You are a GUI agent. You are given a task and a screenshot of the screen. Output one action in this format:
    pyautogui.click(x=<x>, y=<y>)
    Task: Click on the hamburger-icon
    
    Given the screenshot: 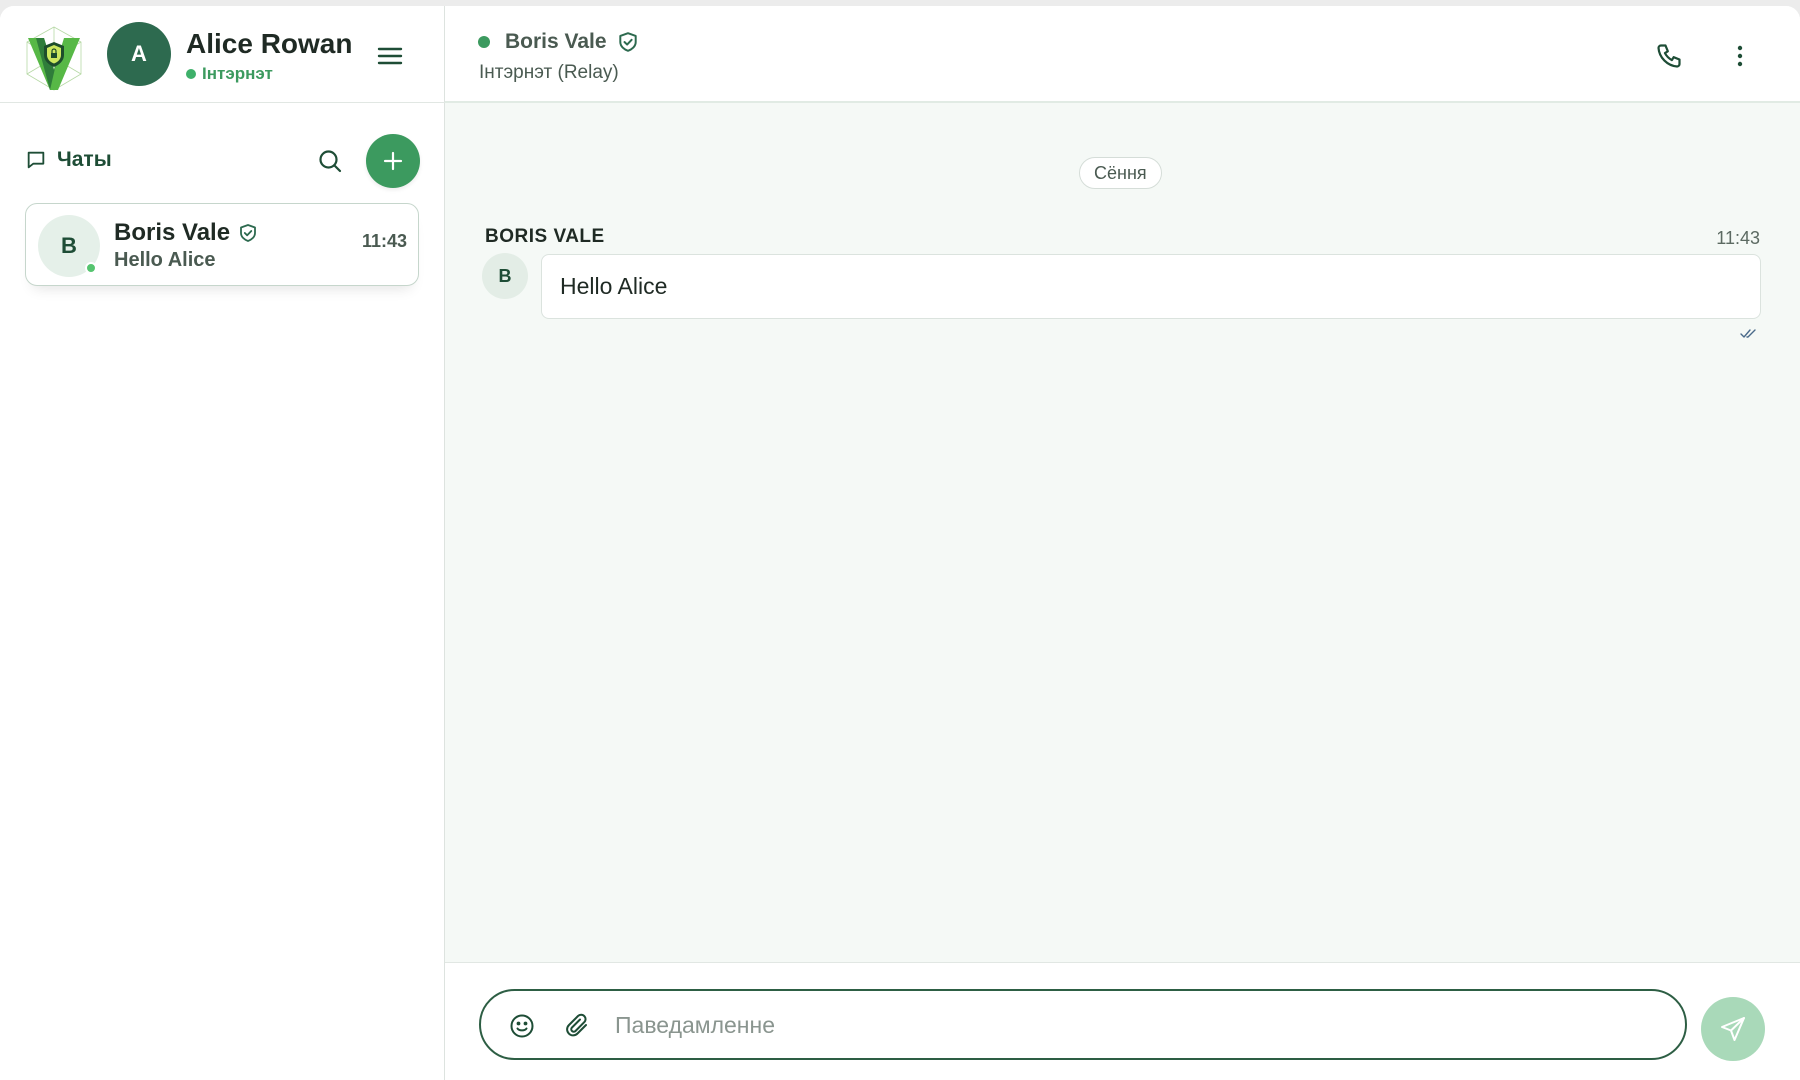 What is the action you would take?
    pyautogui.click(x=390, y=56)
    